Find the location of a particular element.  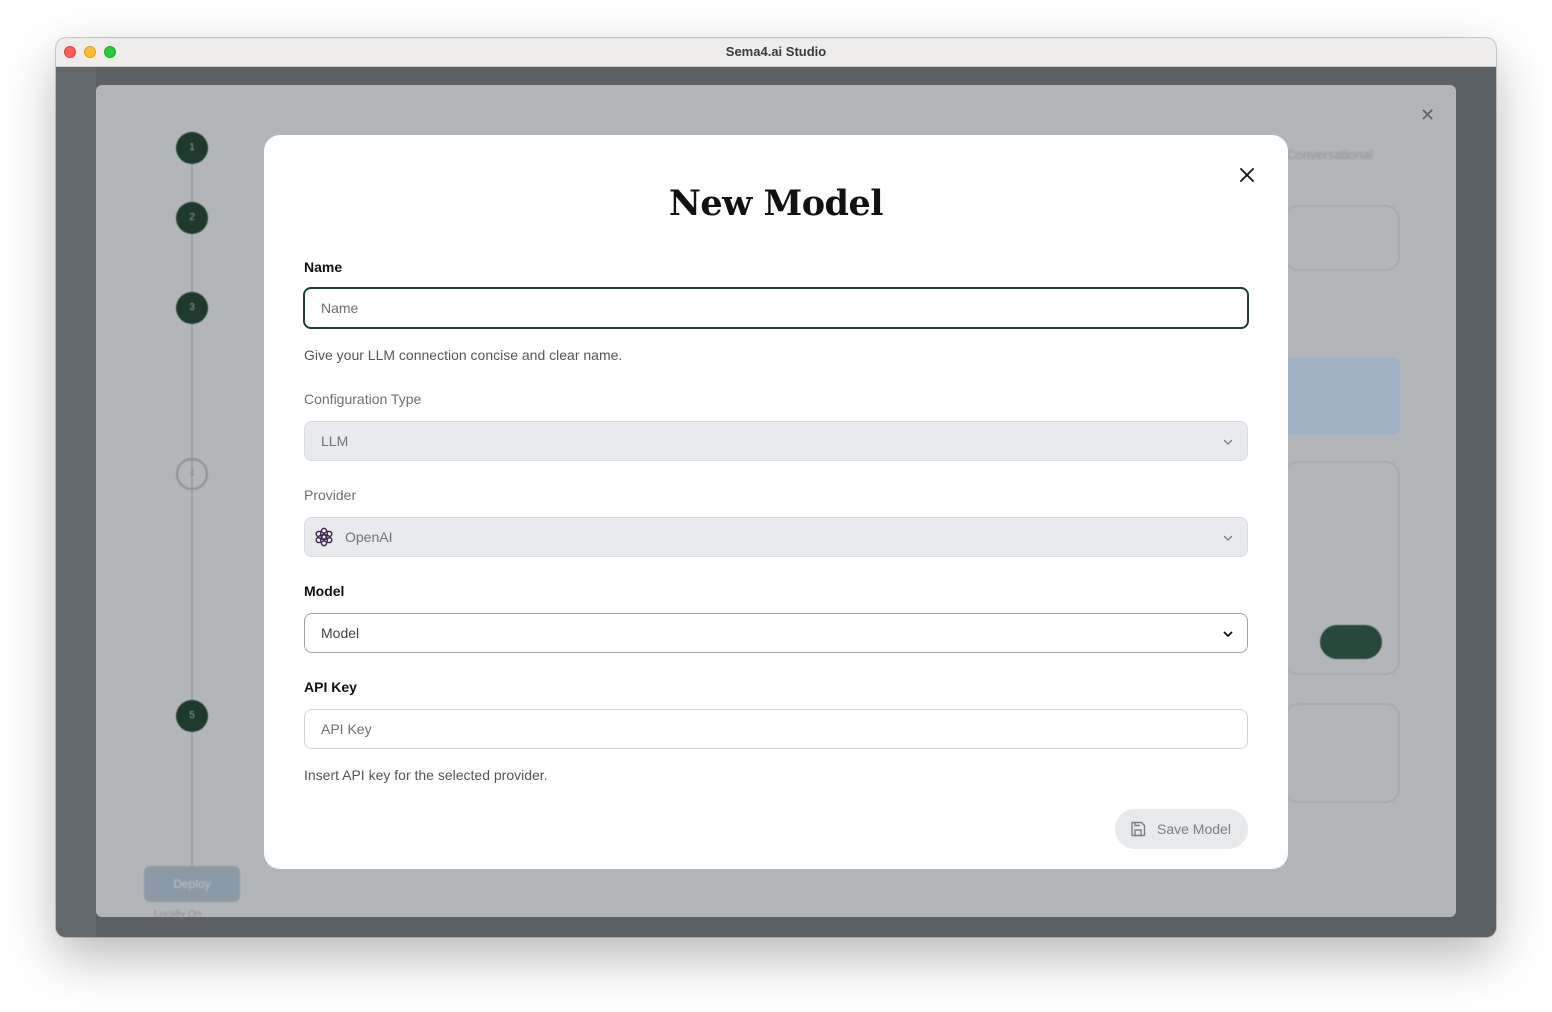

save-model-label: Save Model is located at coordinates (1194, 829).